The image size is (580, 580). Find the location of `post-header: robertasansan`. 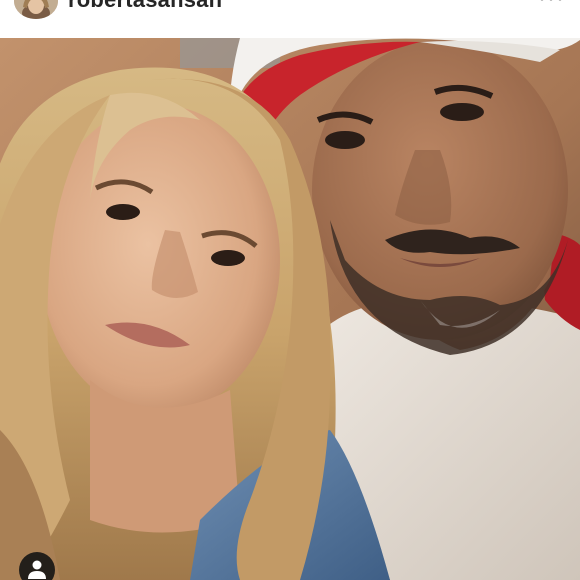

post-header: robertasansan is located at coordinates (290, 19).